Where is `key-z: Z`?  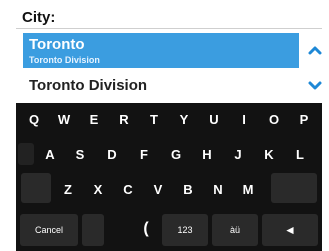
key-z: Z is located at coordinates (68, 192).